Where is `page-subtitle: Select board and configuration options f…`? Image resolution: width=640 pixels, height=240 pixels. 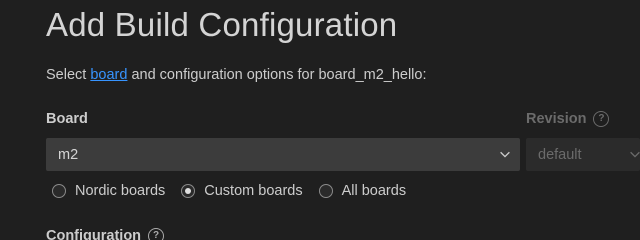
page-subtitle: Select board and configuration options f… is located at coordinates (236, 75).